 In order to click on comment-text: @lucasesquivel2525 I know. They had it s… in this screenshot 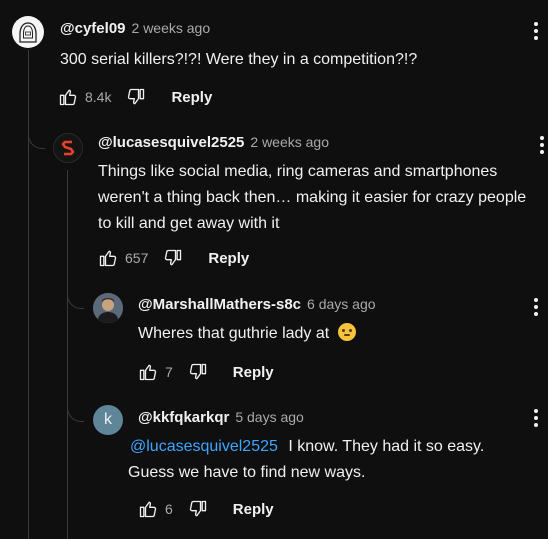, I will do `click(330, 460)`.